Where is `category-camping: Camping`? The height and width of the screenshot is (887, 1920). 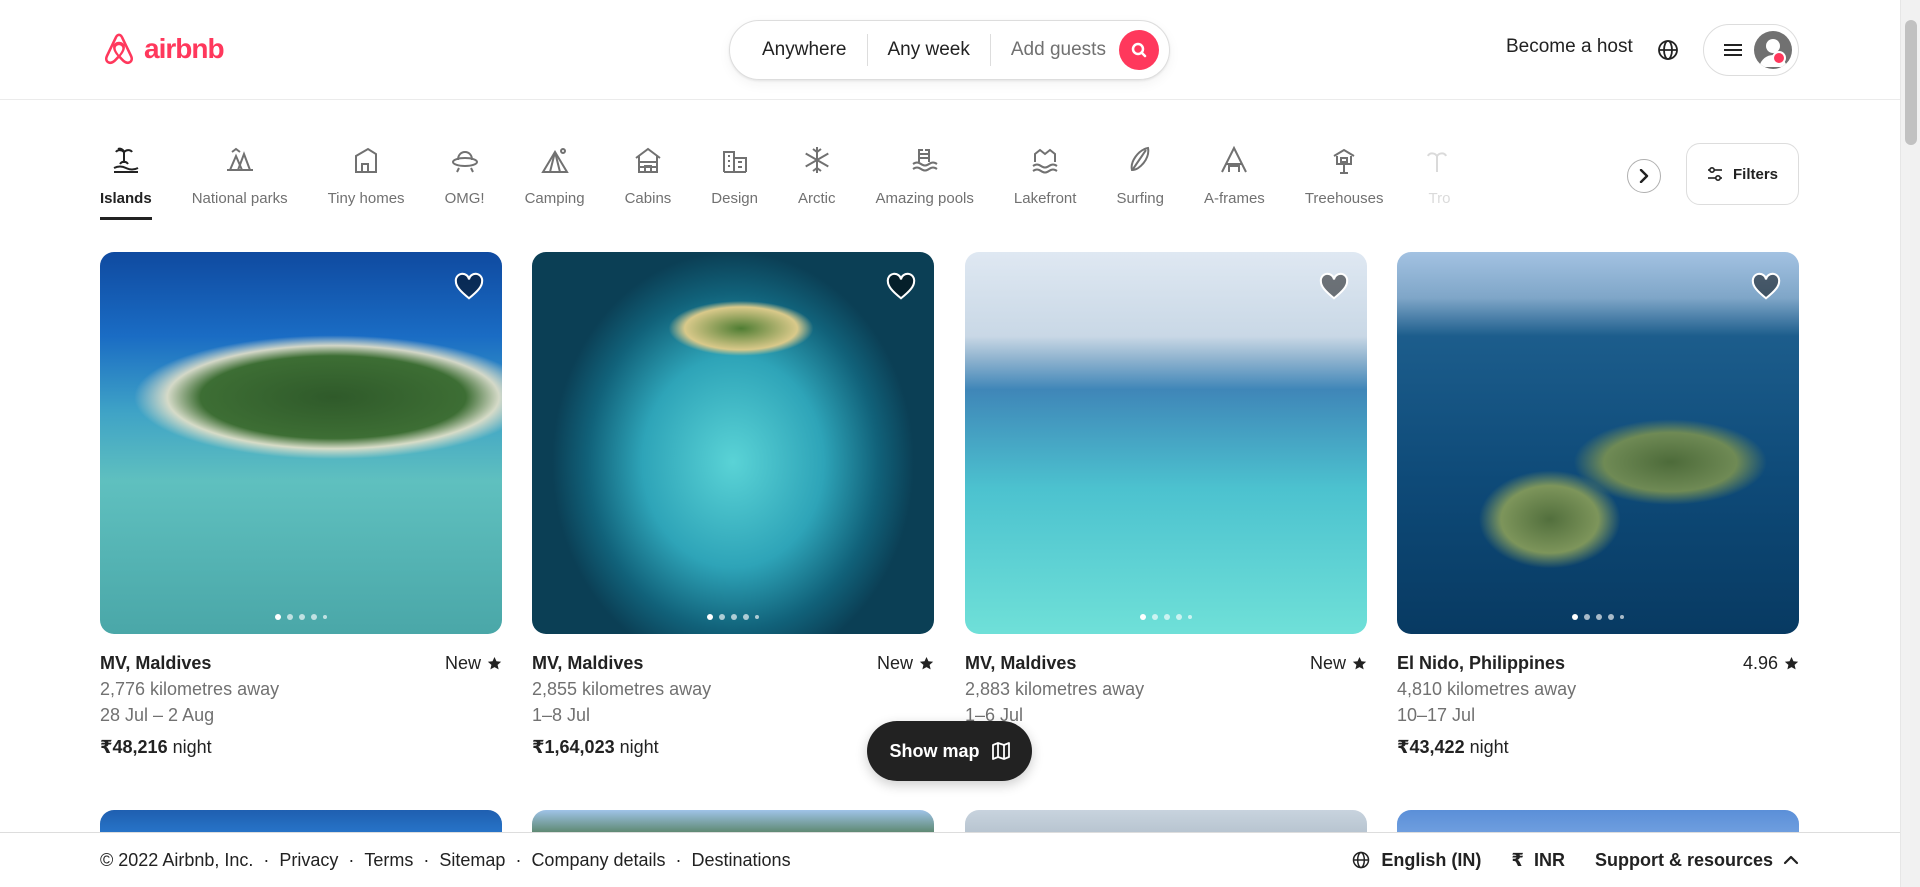
category-camping: Camping is located at coordinates (555, 181).